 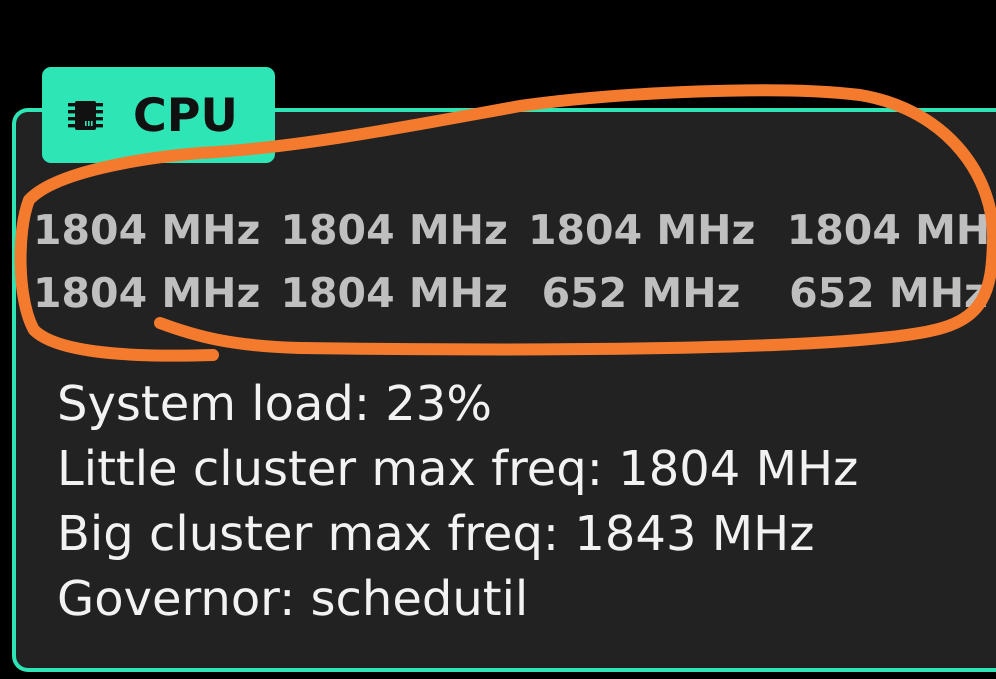 I want to click on frequency-value: 652 MHz, so click(x=641, y=293).